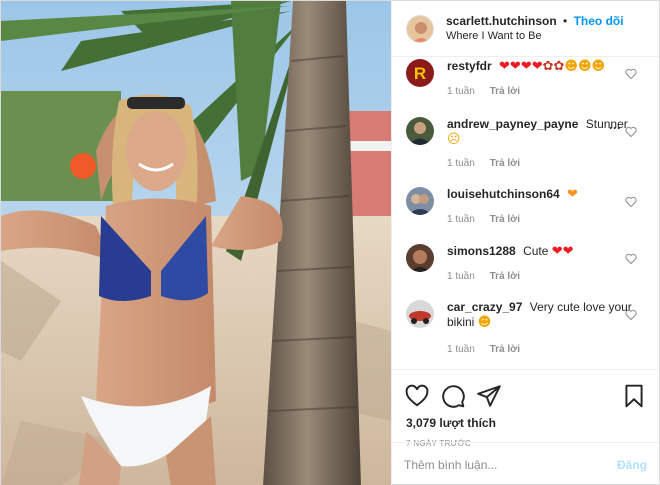 Image resolution: width=660 pixels, height=485 pixels. What do you see at coordinates (484, 307) in the screenshot?
I see `comment-username: car_crazy_97` at bounding box center [484, 307].